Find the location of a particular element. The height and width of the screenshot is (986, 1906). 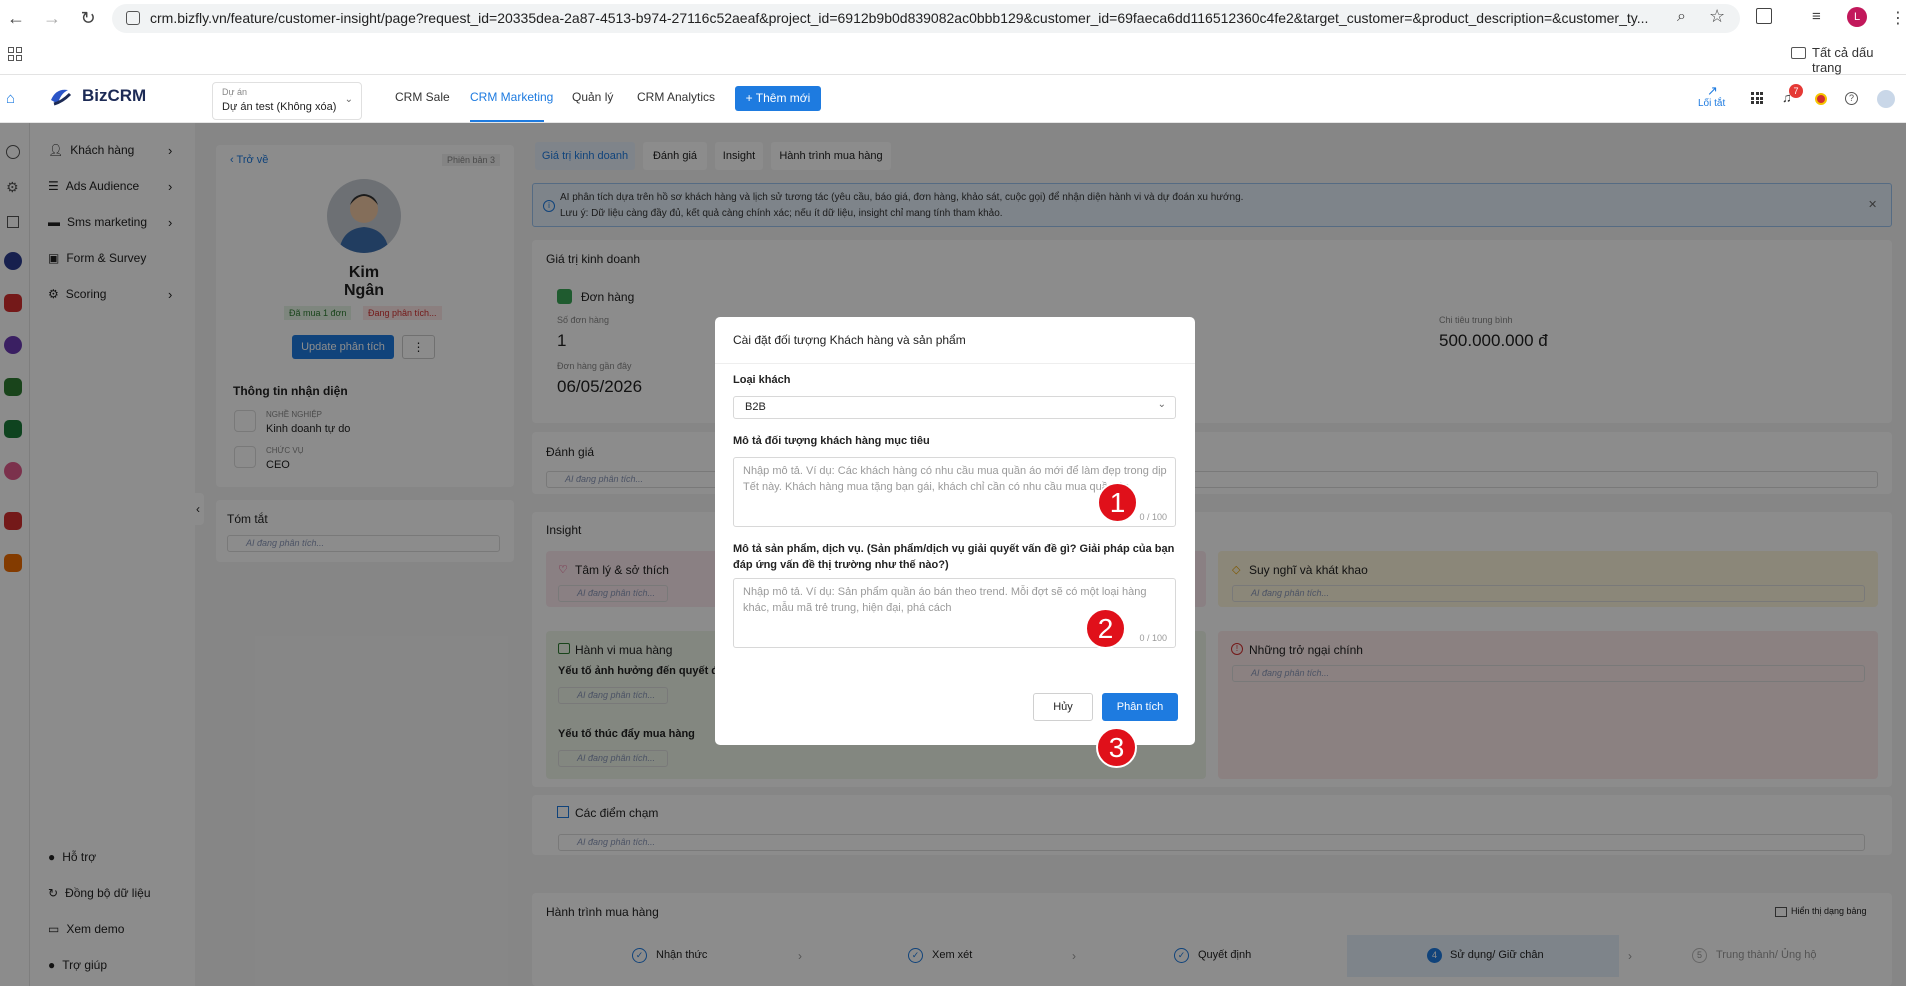

user-avatar is located at coordinates (1886, 99).